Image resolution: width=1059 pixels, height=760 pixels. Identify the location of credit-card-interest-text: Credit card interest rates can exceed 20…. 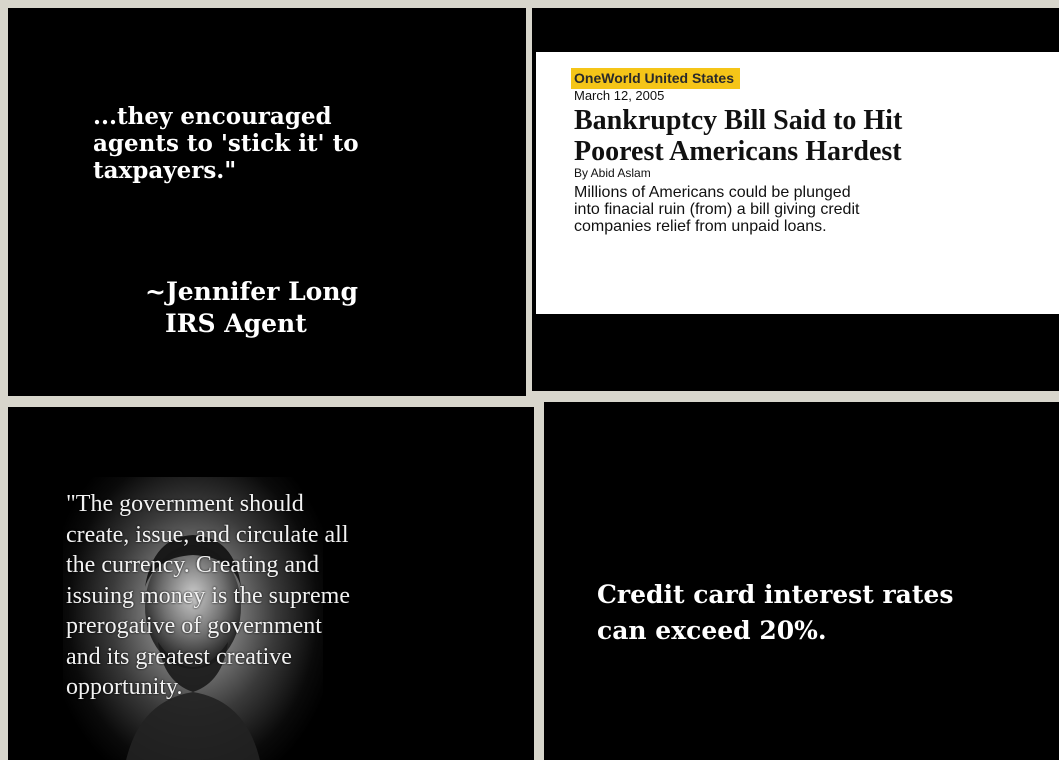
(775, 612).